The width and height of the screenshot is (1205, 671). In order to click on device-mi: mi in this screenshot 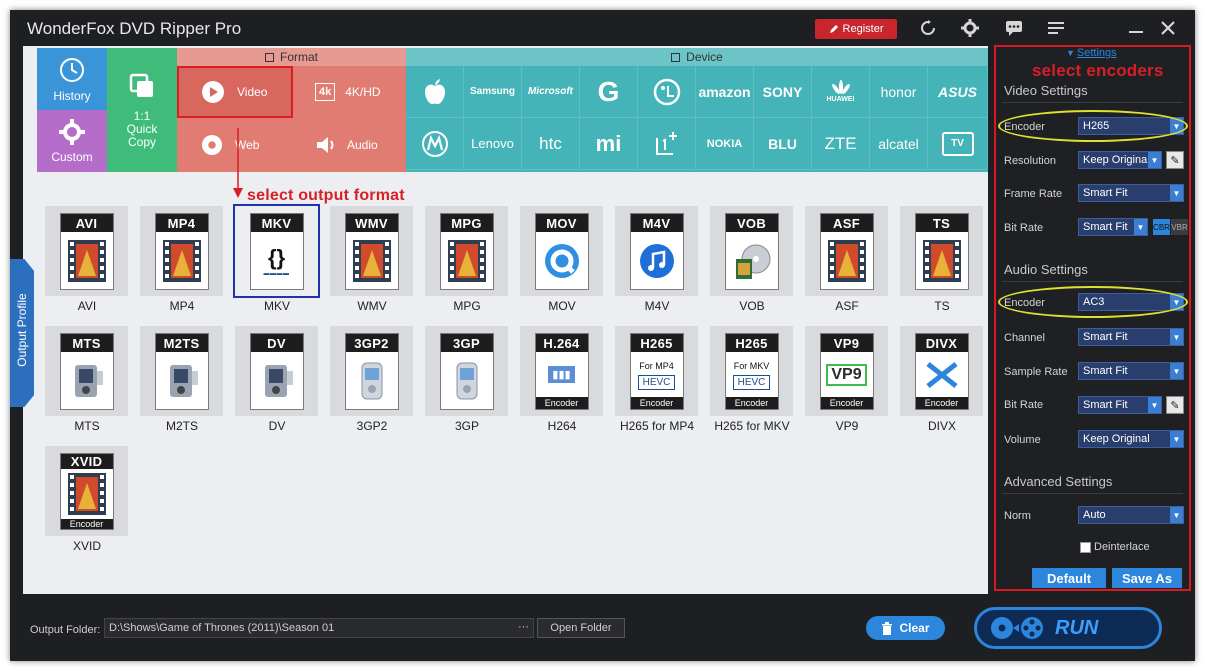, I will do `click(609, 144)`.